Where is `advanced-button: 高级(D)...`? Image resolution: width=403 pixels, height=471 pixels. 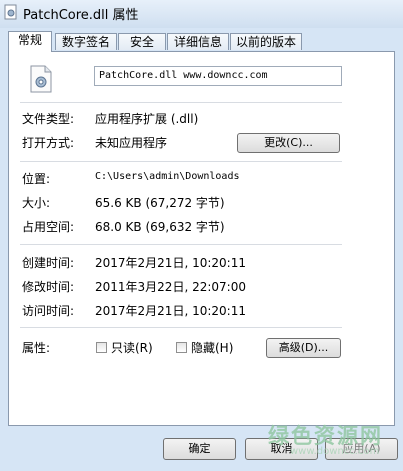
advanced-button: 高级(D)... is located at coordinates (303, 348).